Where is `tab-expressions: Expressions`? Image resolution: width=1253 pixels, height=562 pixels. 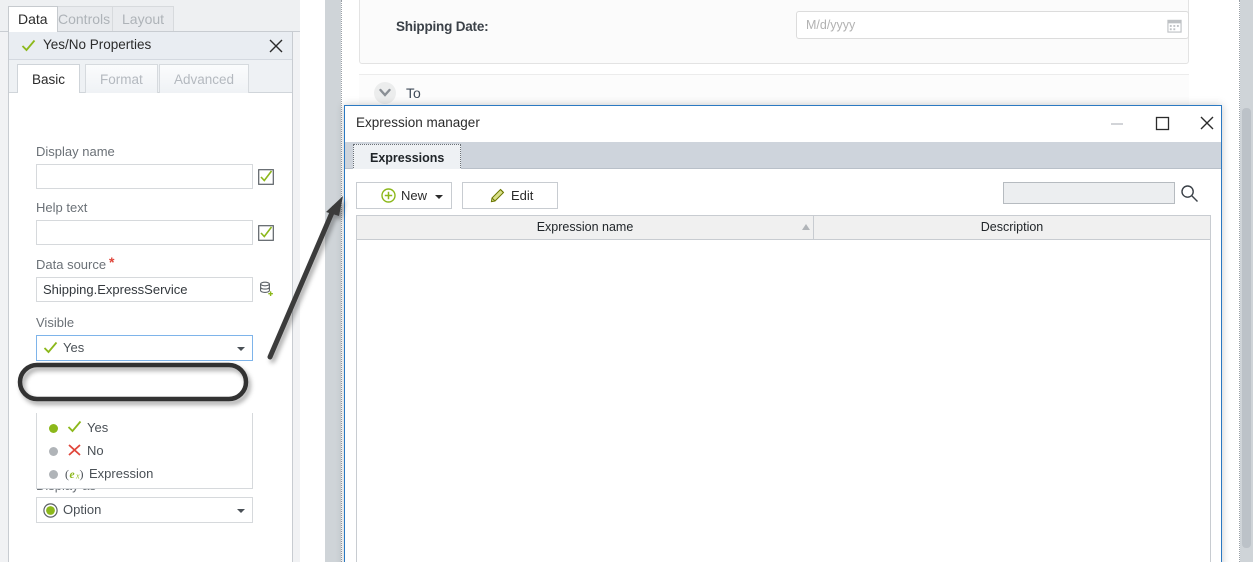
tab-expressions: Expressions is located at coordinates (407, 157).